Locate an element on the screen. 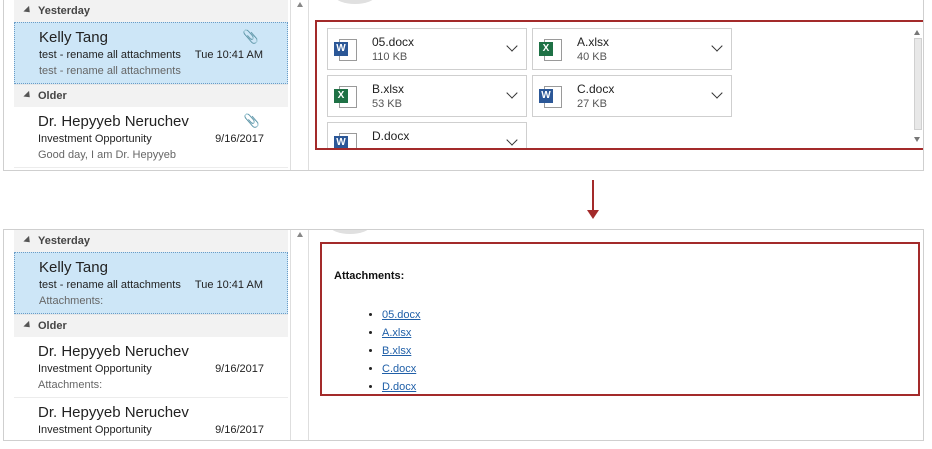 This screenshot has width=932, height=449. attachment-size: 110 KB is located at coordinates (390, 57).